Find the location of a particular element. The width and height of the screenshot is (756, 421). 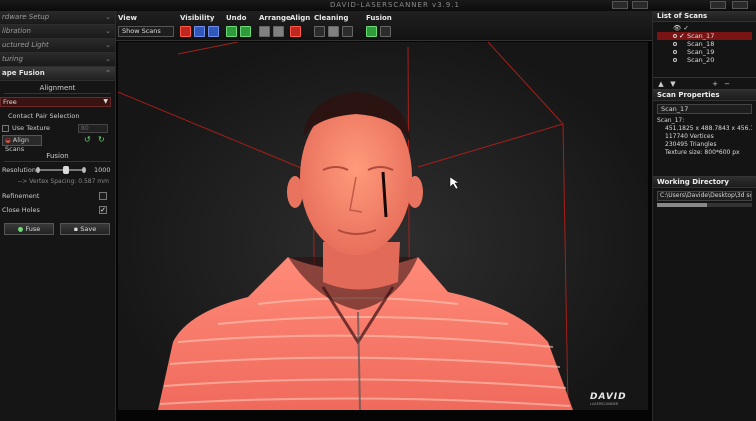

alignment-mode-select: Free ▼ is located at coordinates (55, 102).